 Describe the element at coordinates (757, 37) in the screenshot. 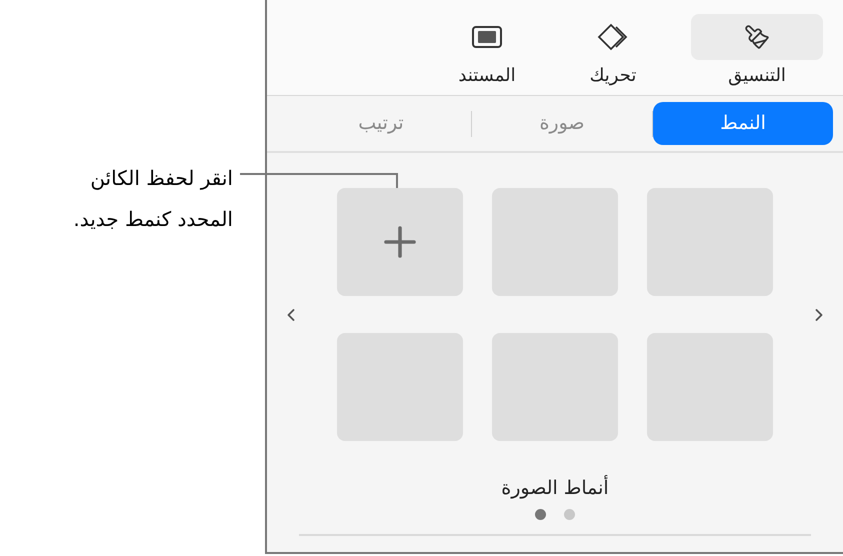

I see `paintbrush-icon` at that location.